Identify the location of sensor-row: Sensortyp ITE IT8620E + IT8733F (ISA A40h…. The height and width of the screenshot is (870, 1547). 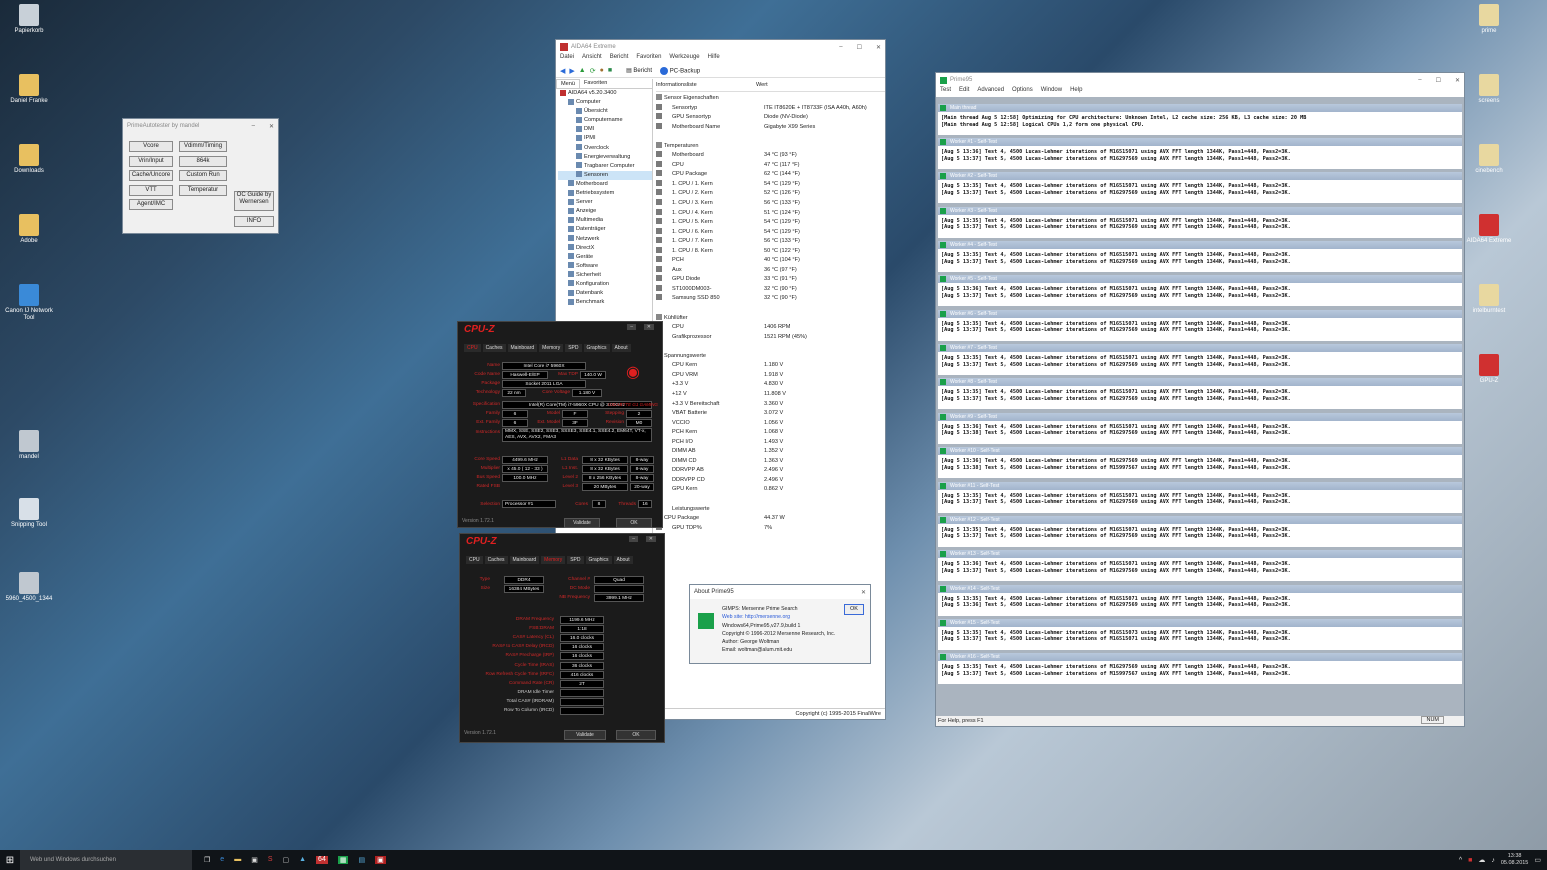
(770, 108).